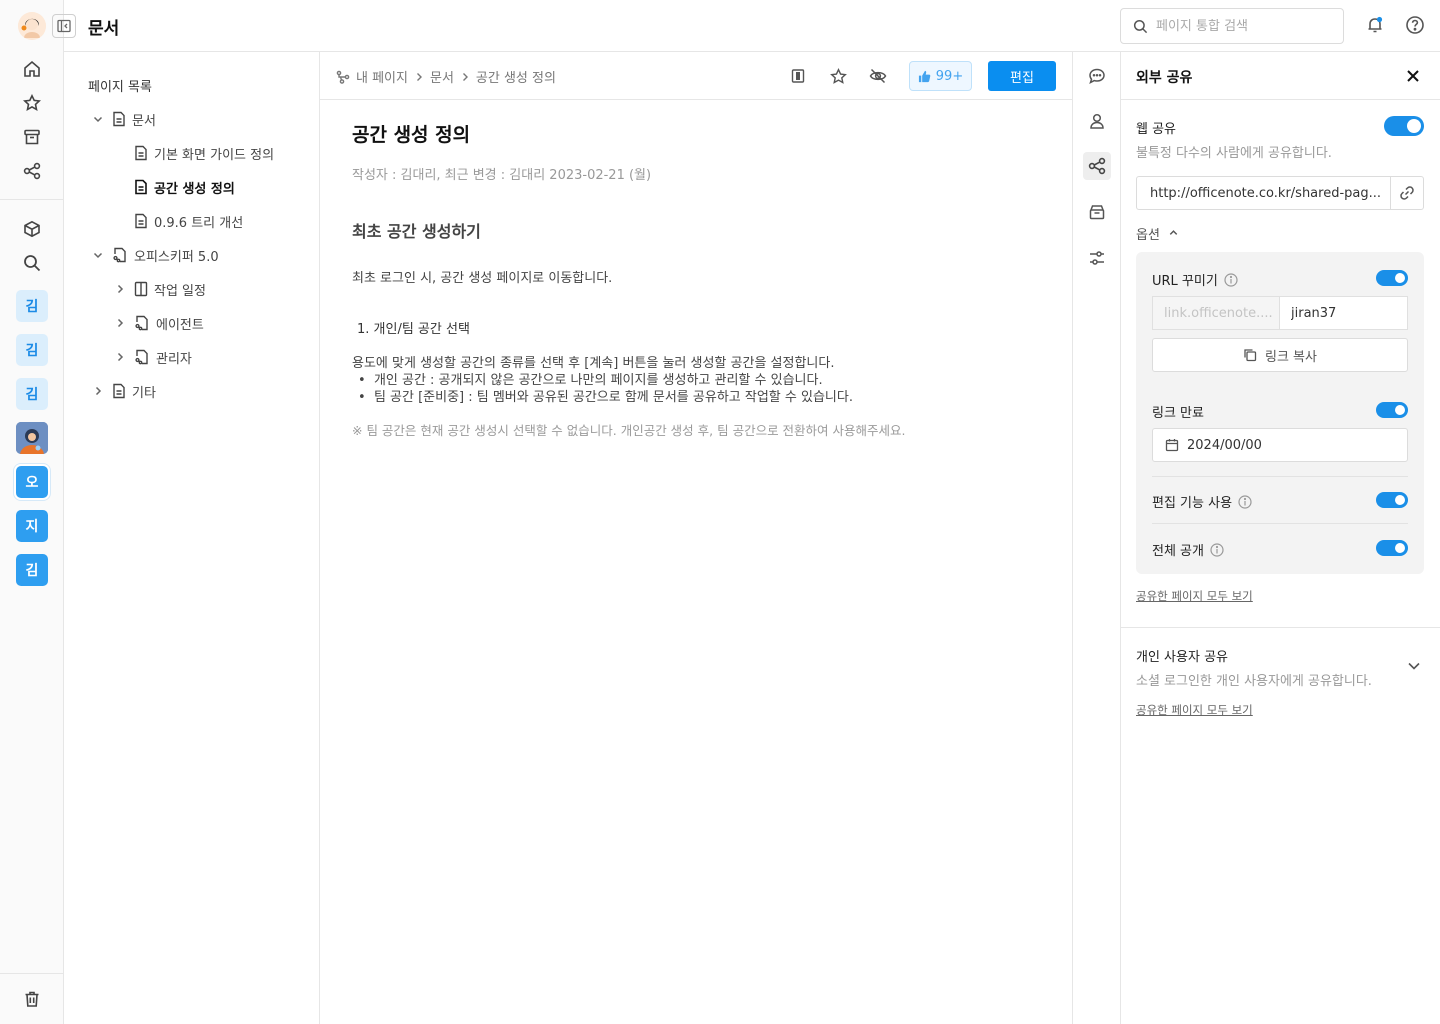 The image size is (1440, 1024). Describe the element at coordinates (123, 391) in the screenshot. I see `tree-item-etc: 기타` at that location.